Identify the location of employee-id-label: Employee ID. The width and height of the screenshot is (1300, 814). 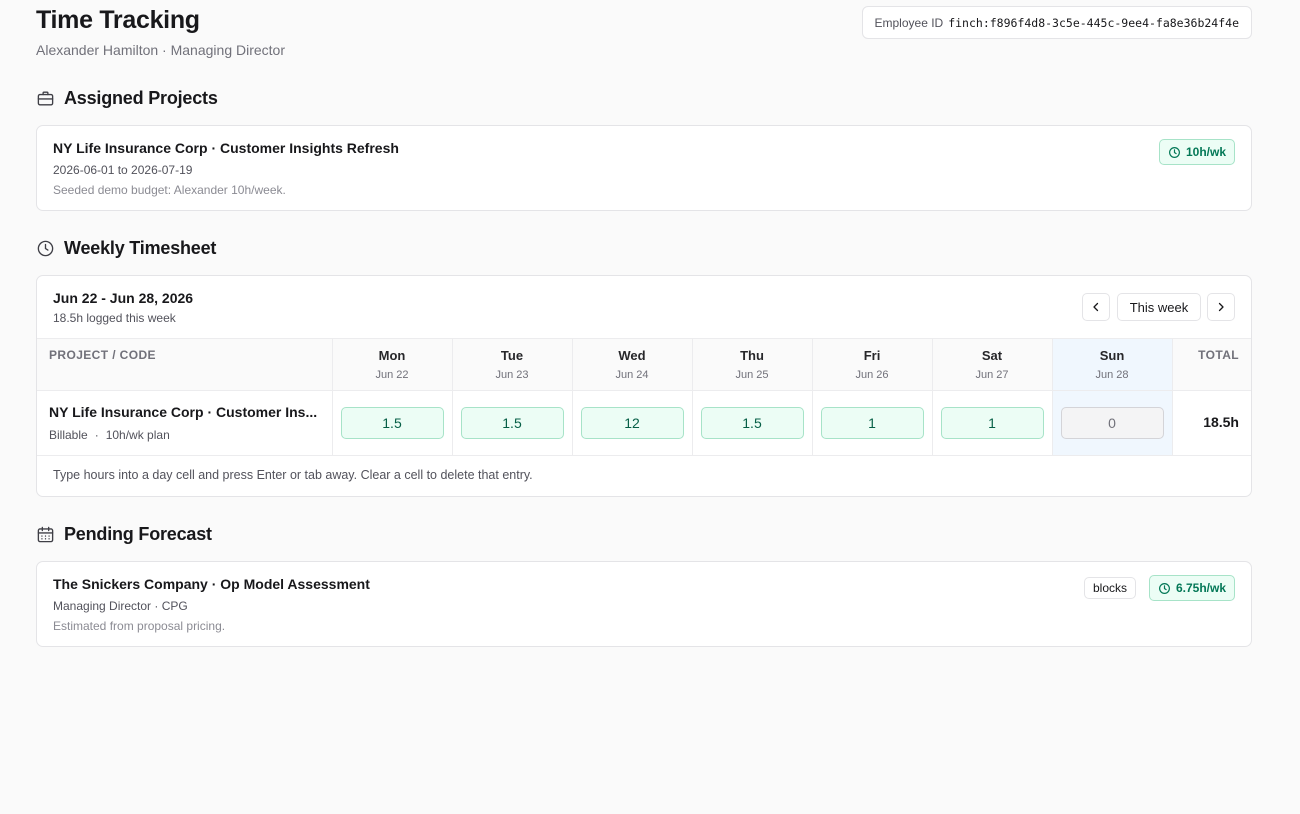
(909, 22).